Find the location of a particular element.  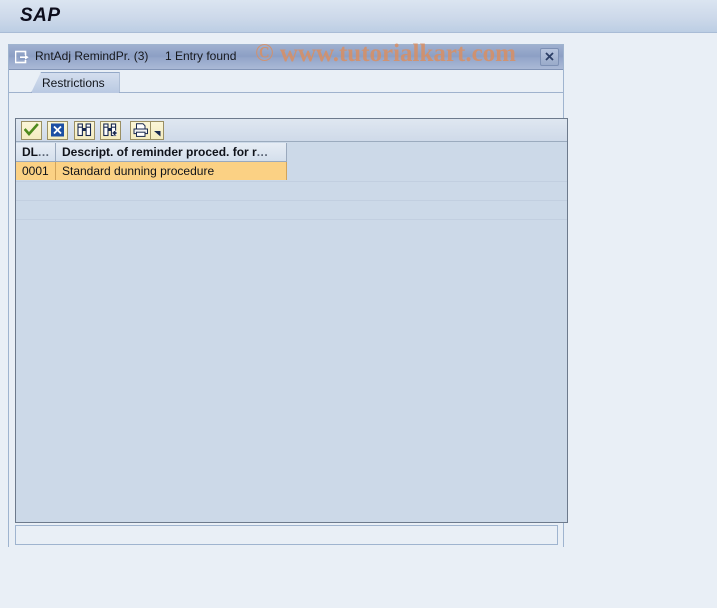

dialog-title: RntAdj RemindPr. (3) is located at coordinates (92, 56).